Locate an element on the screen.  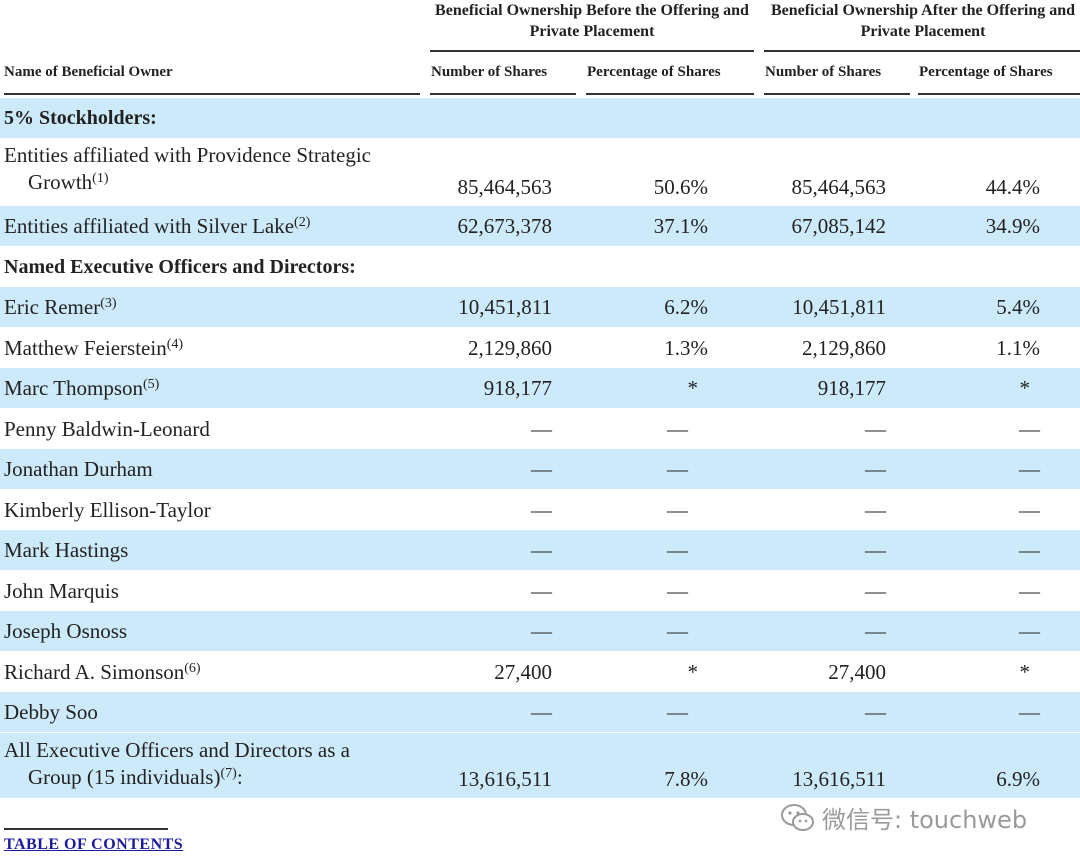
watermark: 微信号: touchweb is located at coordinates (903, 817).